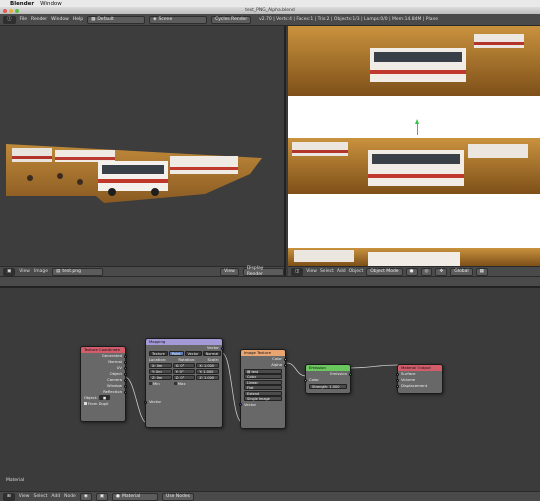  Describe the element at coordinates (297, 271) in the screenshot. I see `editor-type-button: ◫` at that location.